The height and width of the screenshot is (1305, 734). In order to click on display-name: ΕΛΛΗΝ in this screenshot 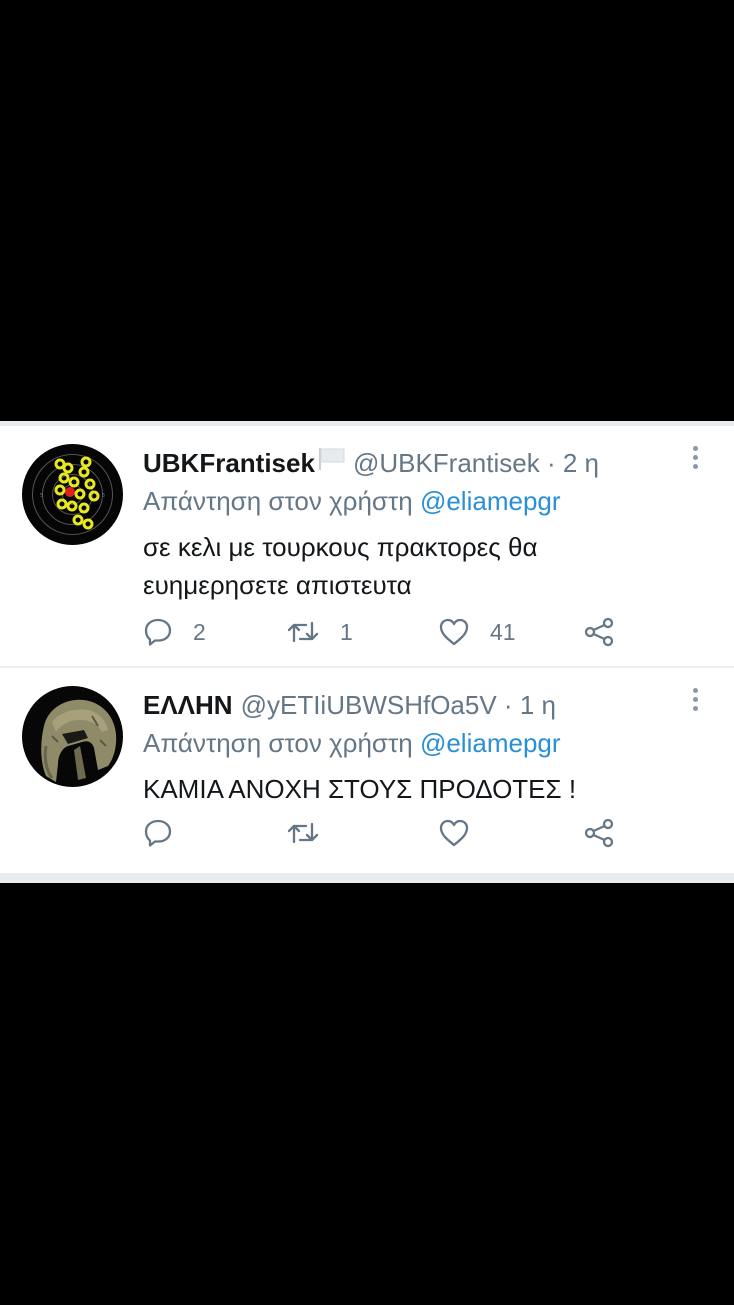, I will do `click(188, 705)`.